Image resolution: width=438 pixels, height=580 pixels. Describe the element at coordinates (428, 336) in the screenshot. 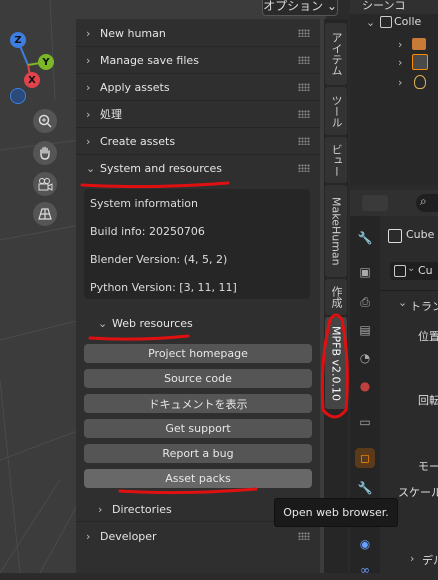

I see `location-label: 位置` at that location.